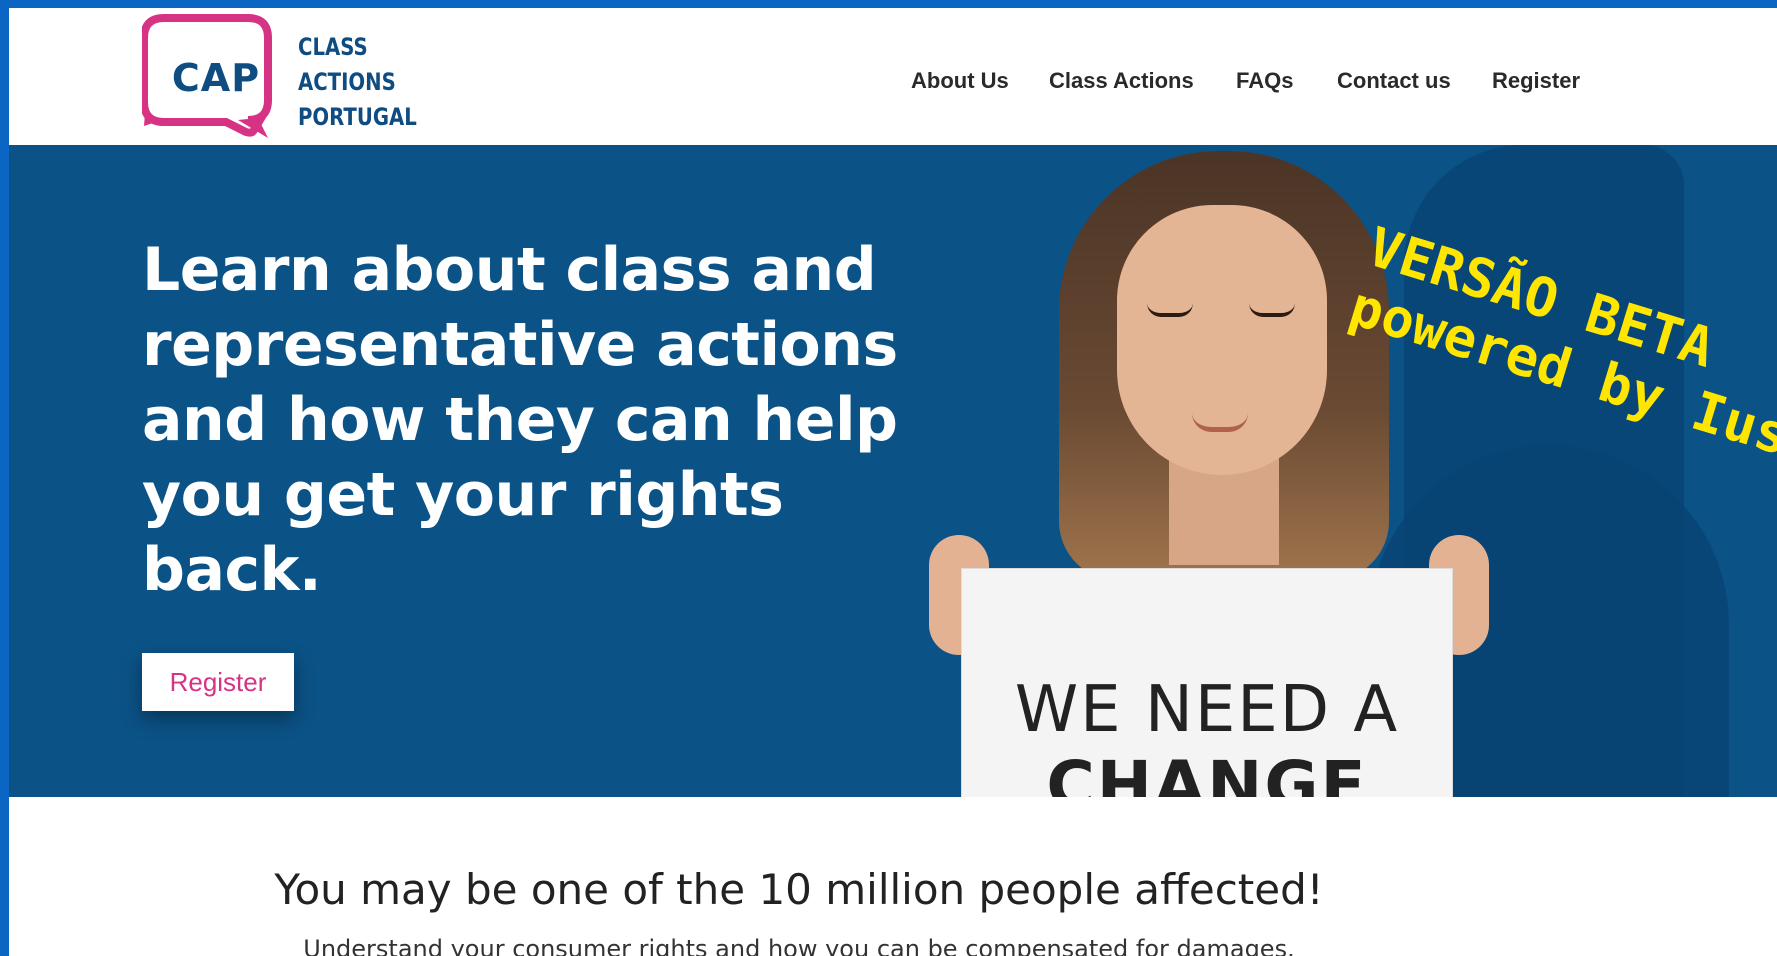 This screenshot has height=956, width=1777. What do you see at coordinates (1207, 710) in the screenshot?
I see `sign-text-line1: WE NEED A` at bounding box center [1207, 710].